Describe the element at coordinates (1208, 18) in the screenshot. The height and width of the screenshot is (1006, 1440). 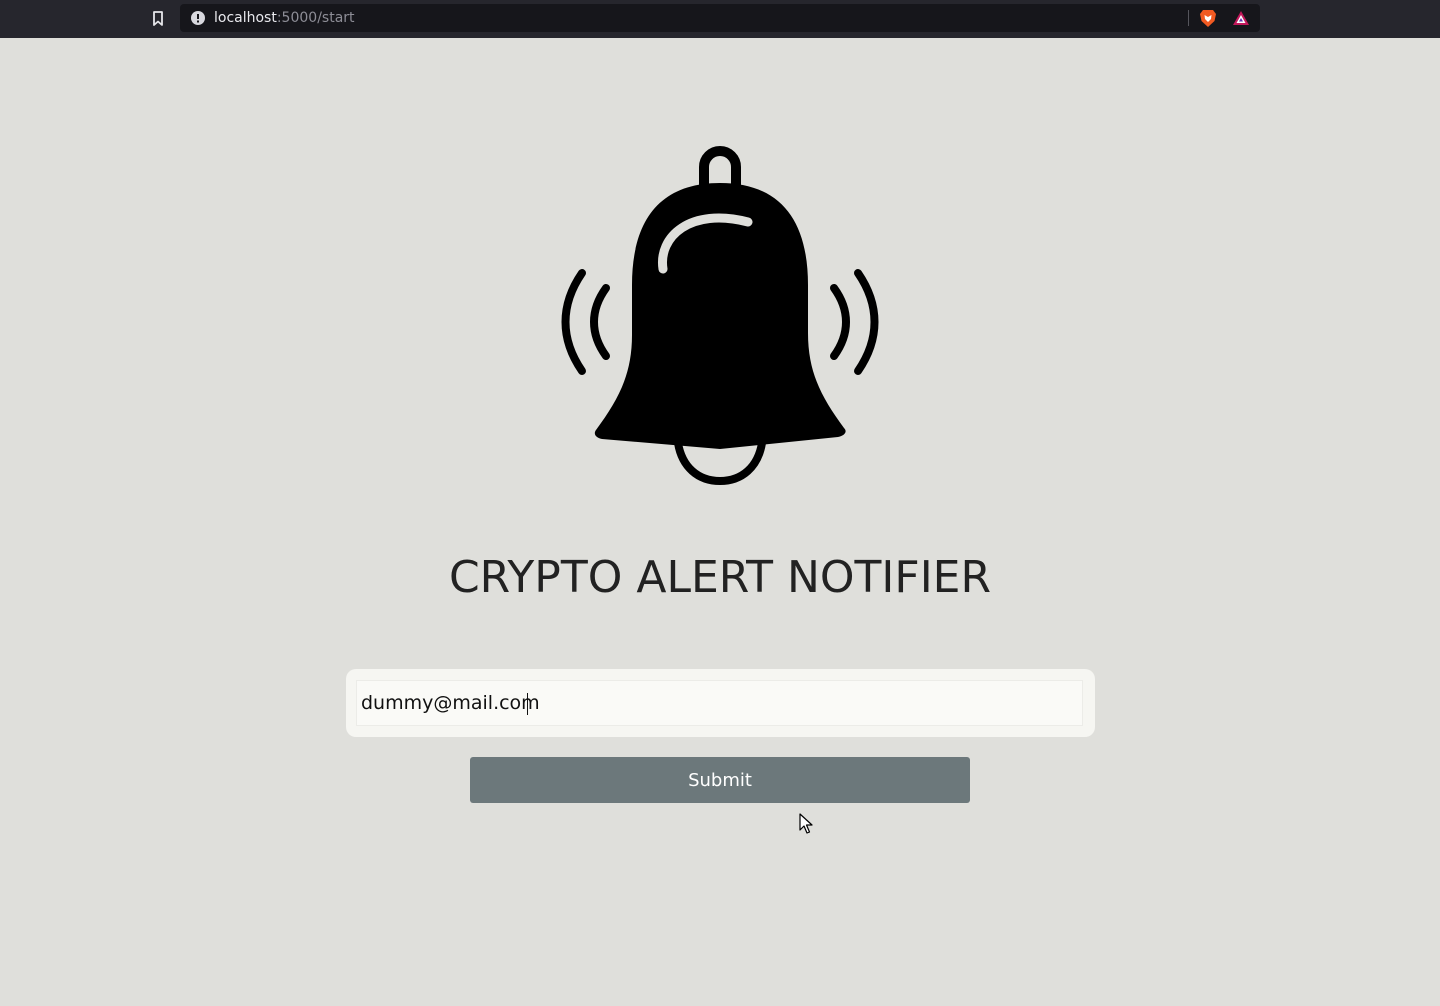
I see `brave-lion-icon` at that location.